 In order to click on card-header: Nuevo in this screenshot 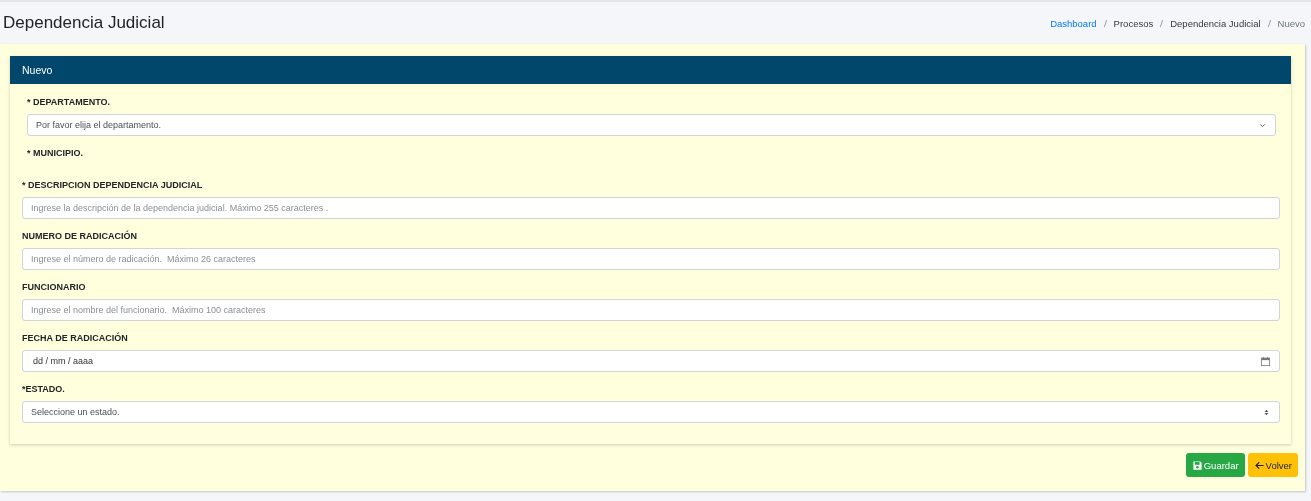, I will do `click(650, 70)`.